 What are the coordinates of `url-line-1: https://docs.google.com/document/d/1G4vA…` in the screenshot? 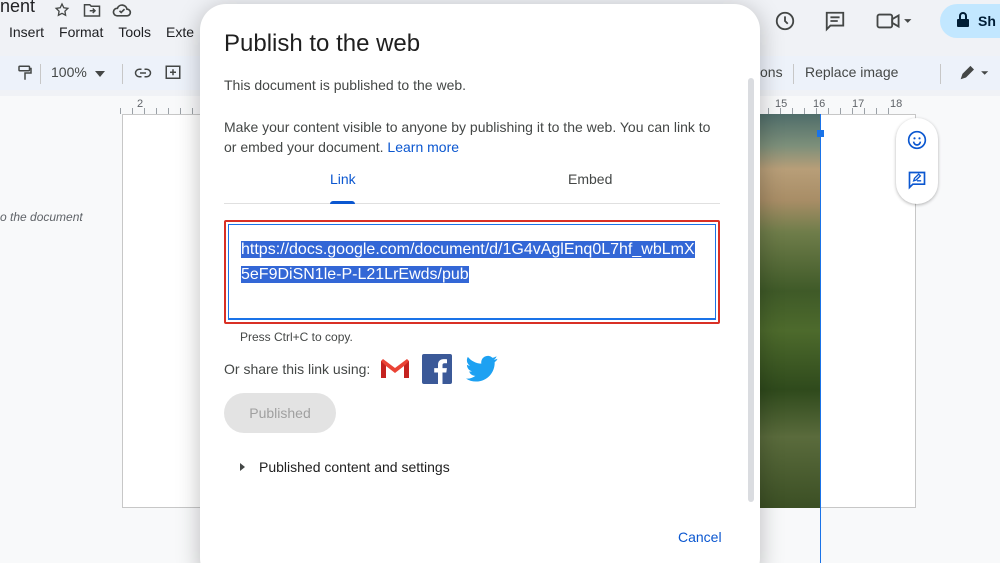 It's located at (468, 249).